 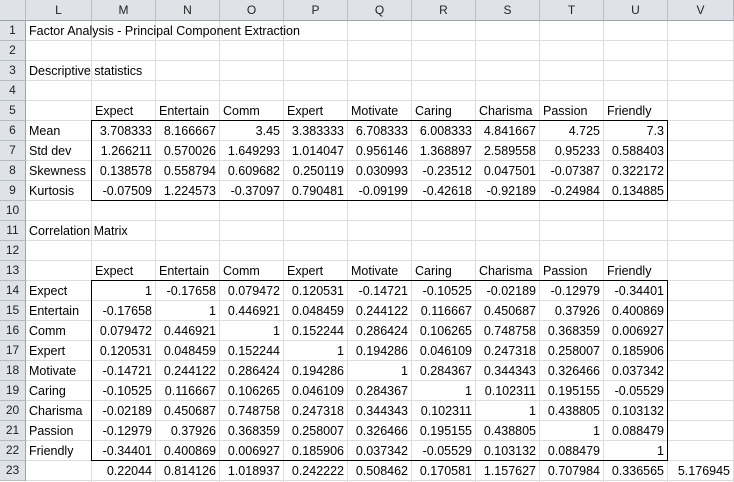 I want to click on matrix-cell: 0.116667, so click(x=187, y=390).